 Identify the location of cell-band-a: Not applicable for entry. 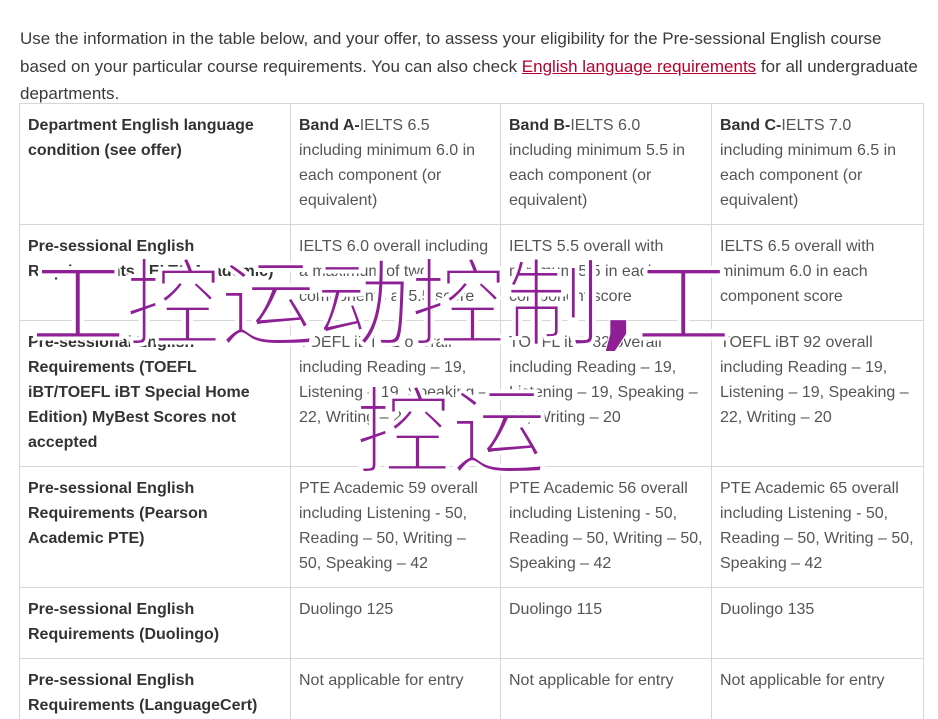
(395, 688).